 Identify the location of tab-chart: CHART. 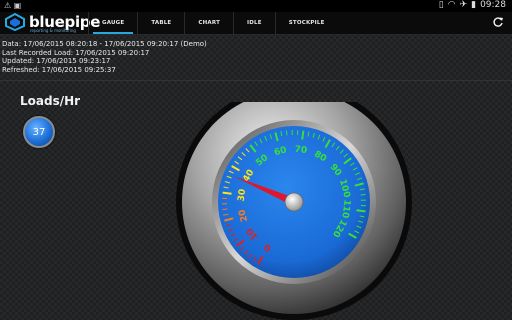
(208, 23).